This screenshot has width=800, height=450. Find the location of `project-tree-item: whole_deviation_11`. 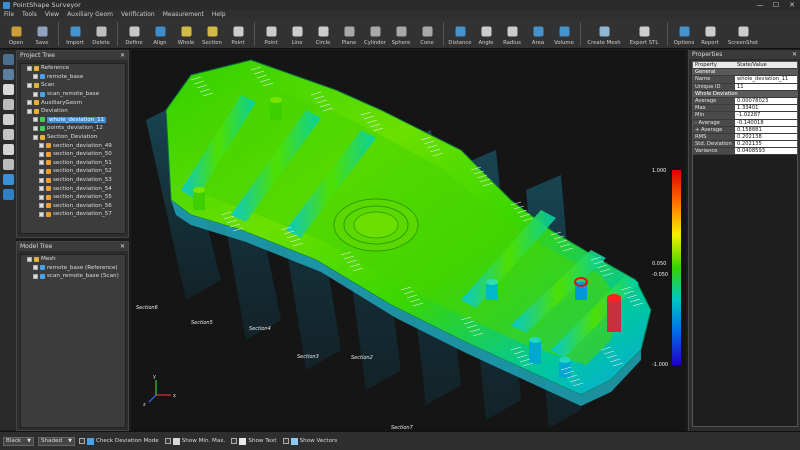

project-tree-item: whole_deviation_11 is located at coordinates (73, 120).